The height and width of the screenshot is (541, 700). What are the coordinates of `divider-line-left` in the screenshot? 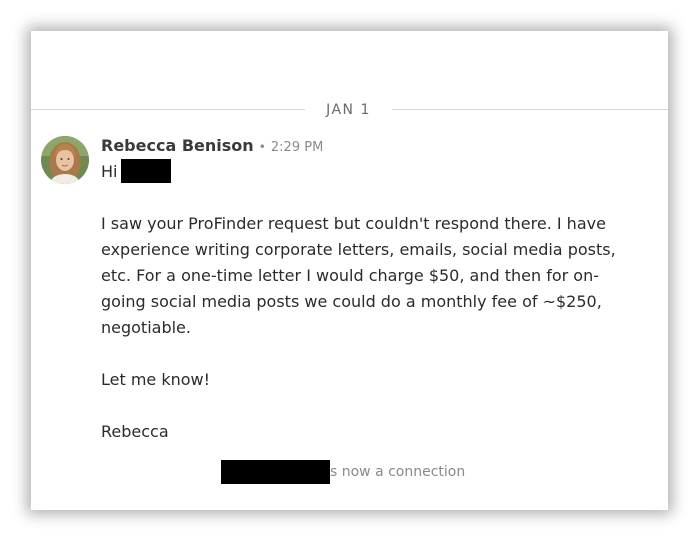 It's located at (168, 109).